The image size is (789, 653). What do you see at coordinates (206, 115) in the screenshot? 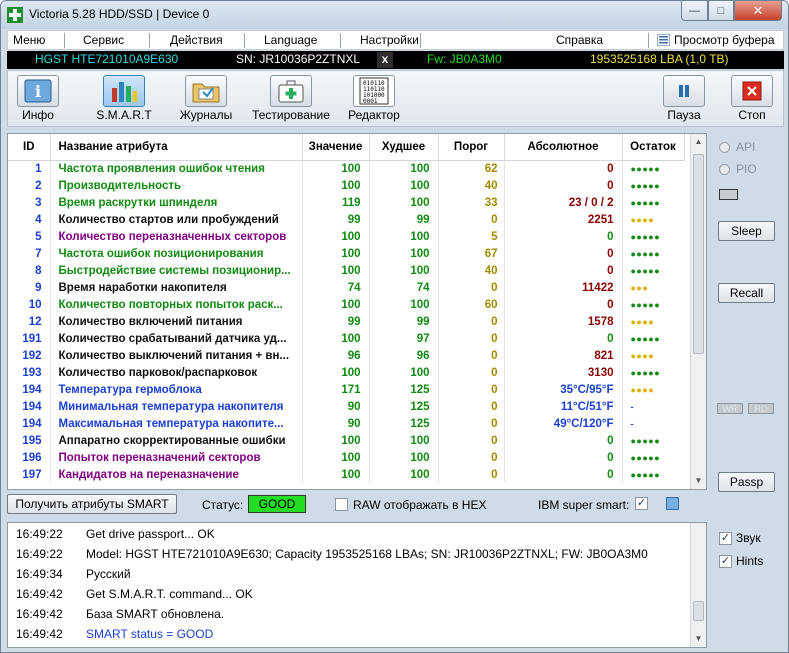
I see `logs-button-label: Журналы` at bounding box center [206, 115].